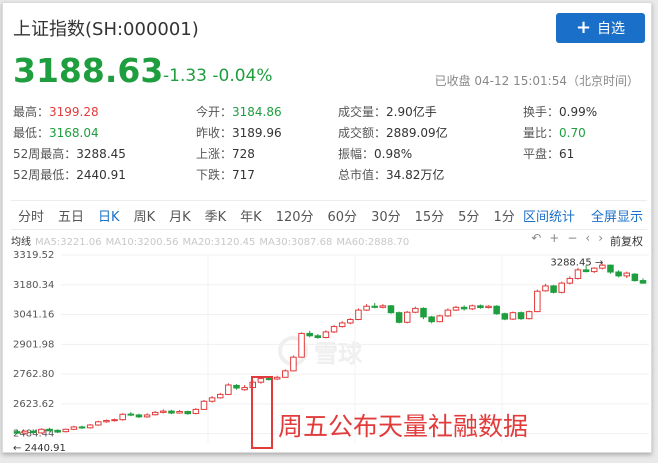  I want to click on stat-label: 下跌：, so click(214, 175).